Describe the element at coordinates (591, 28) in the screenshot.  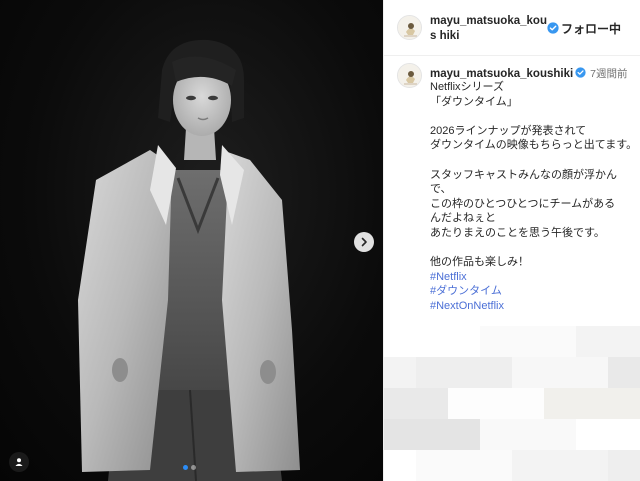
I see `following-button: フォロー中` at that location.